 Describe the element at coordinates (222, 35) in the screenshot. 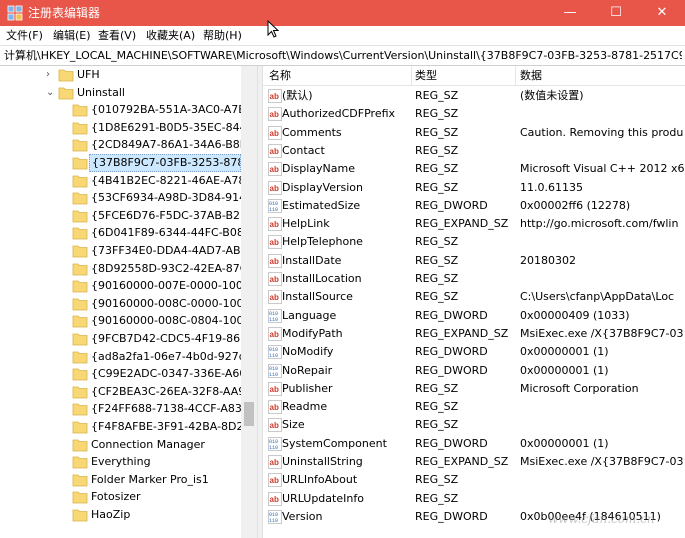

I see `menu-help: 帮助(H)` at that location.